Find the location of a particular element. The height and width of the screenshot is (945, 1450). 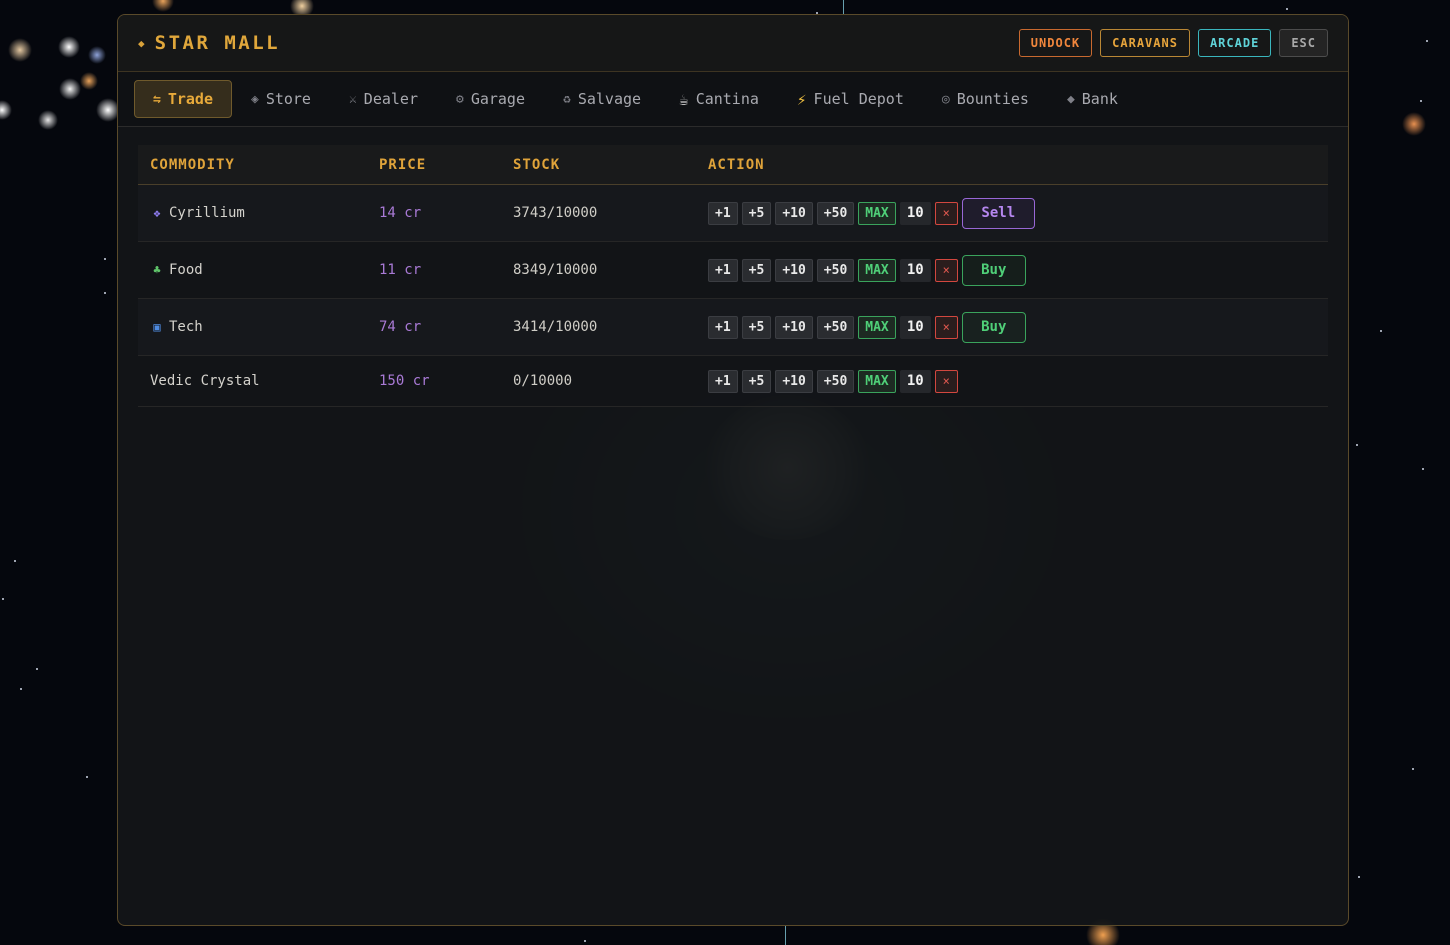

tab-label: Dealer is located at coordinates (390, 99).